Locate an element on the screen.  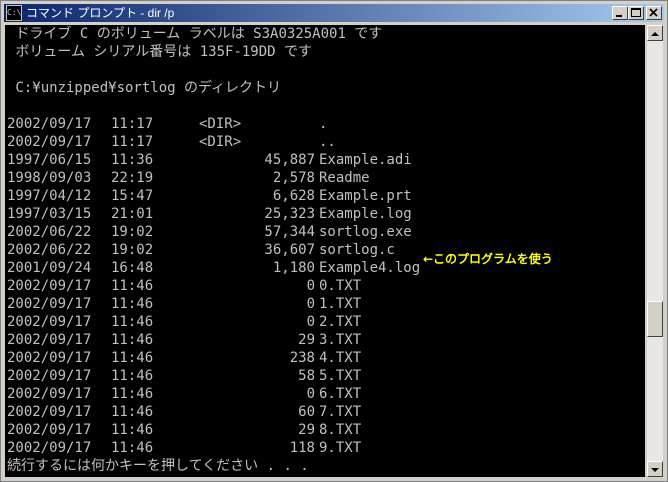
entry-size: 45,887 is located at coordinates (289, 160).